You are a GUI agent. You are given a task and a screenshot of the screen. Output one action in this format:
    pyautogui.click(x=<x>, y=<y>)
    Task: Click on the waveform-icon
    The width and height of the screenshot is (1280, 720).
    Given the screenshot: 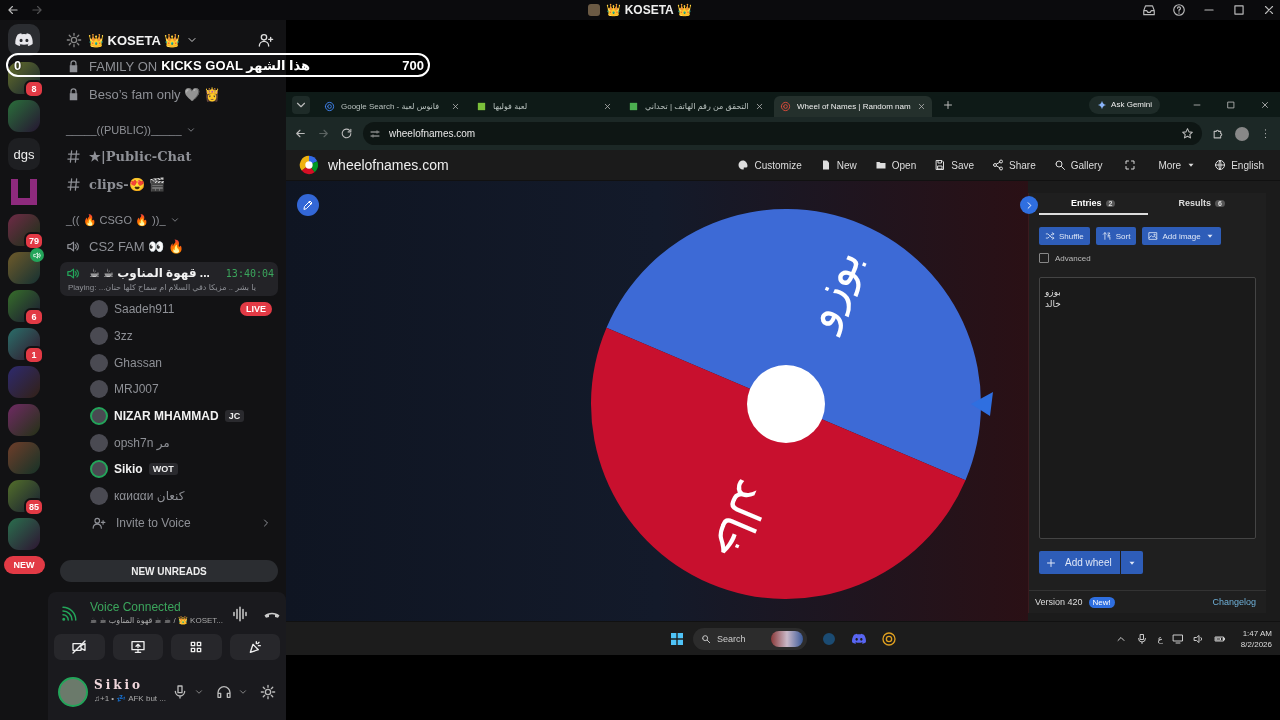 What is the action you would take?
    pyautogui.click(x=239, y=614)
    